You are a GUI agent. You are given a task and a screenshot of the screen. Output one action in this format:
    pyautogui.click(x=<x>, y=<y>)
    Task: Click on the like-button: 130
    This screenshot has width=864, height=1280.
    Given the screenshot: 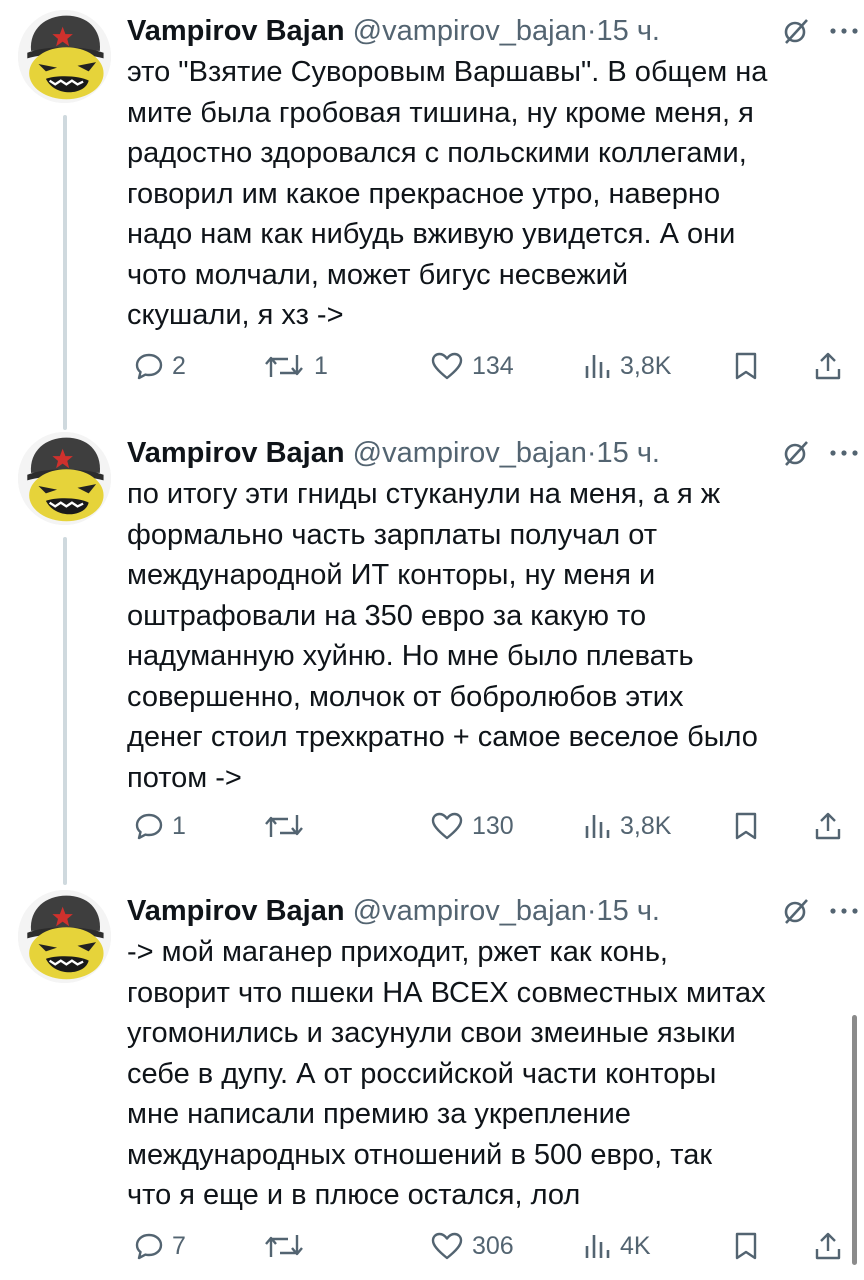 What is the action you would take?
    pyautogui.click(x=472, y=826)
    